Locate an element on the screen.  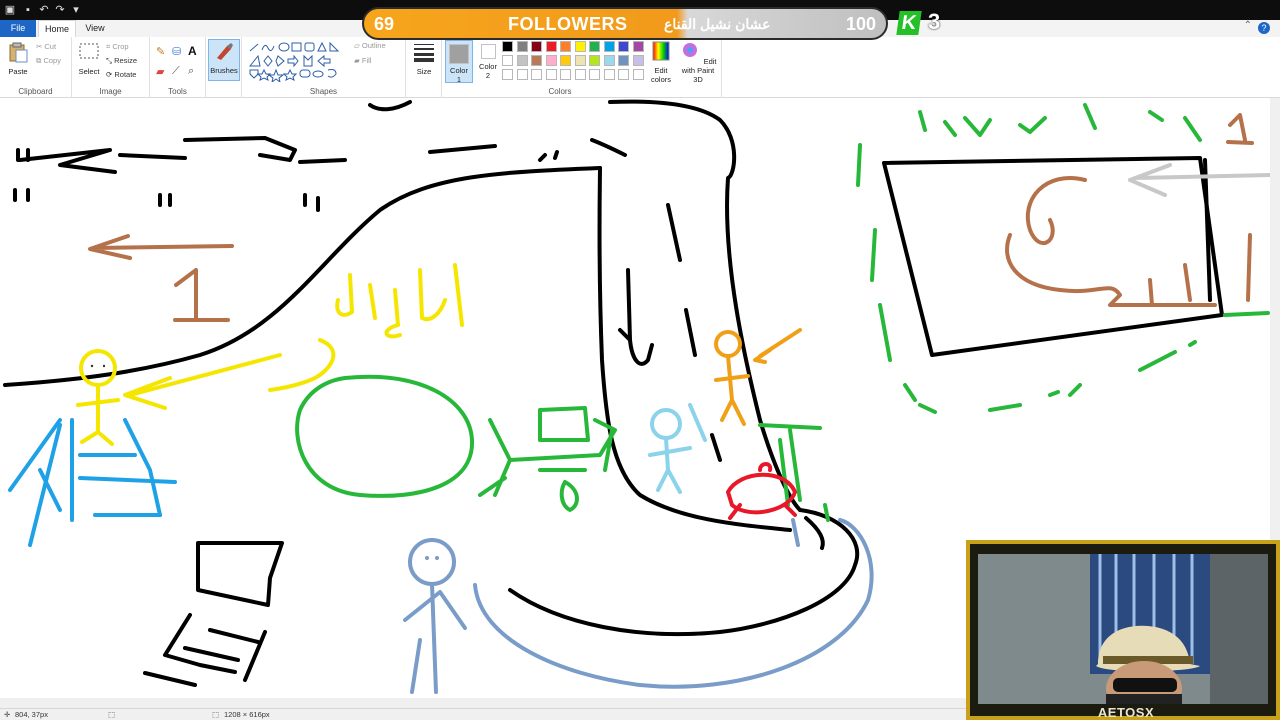
color1-label: Color is located at coordinates (459, 70).